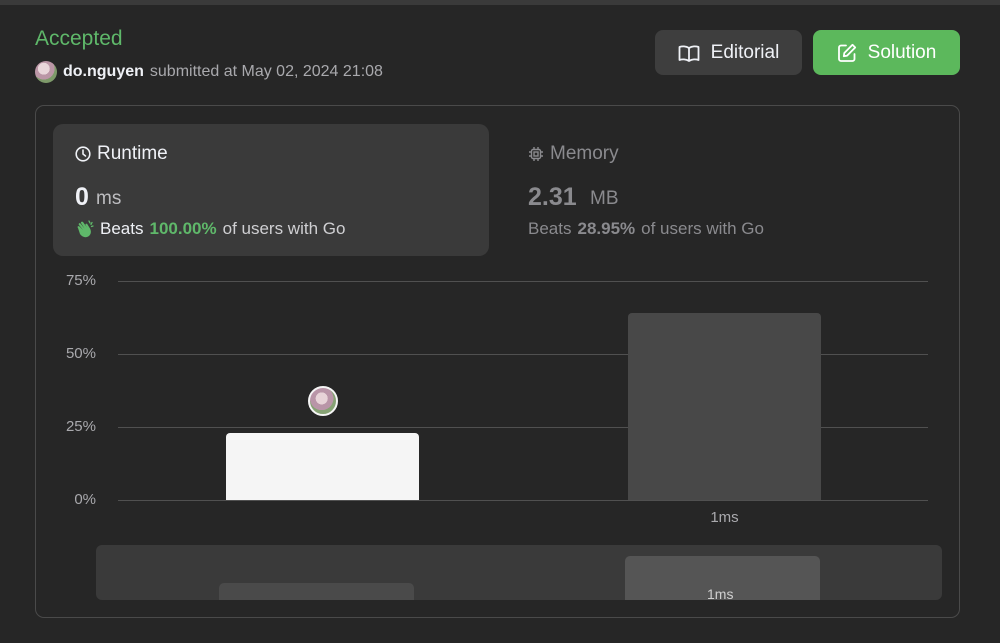 This screenshot has height=643, width=1000. I want to click on memory-value: 2.31, so click(552, 197).